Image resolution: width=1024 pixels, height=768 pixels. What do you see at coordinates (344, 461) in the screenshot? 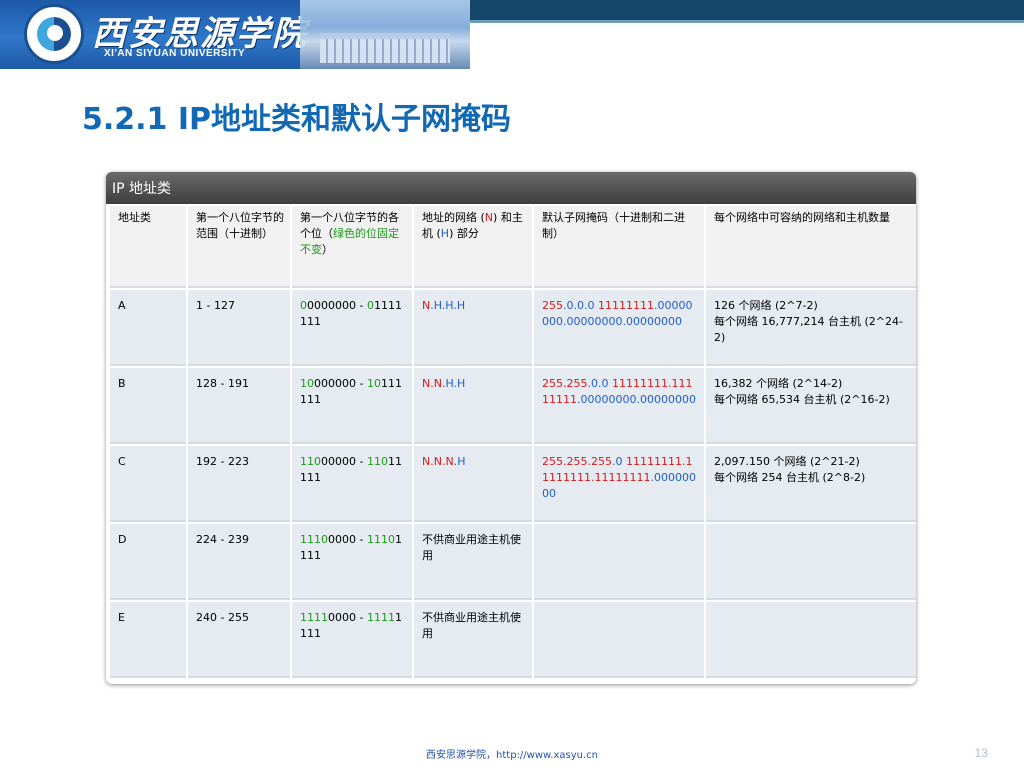
I see `cell-text: 00000 -` at bounding box center [344, 461].